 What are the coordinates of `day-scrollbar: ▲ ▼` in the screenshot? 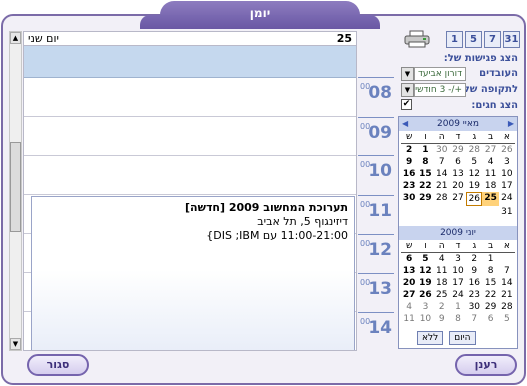 It's located at (15, 191).